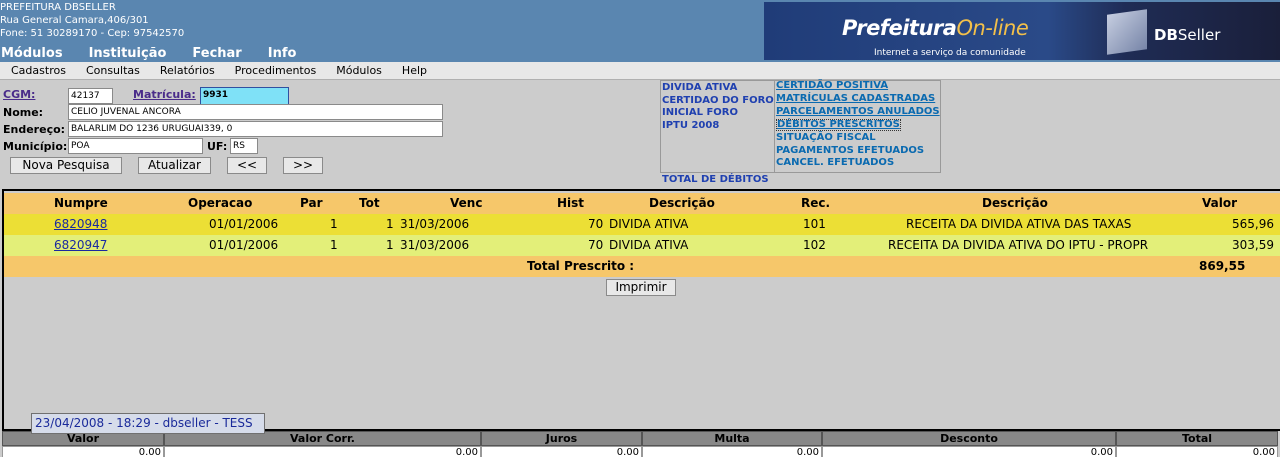 The width and height of the screenshot is (1280, 457). Describe the element at coordinates (1127, 32) in the screenshot. I see `dbseller-logo-icon` at that location.